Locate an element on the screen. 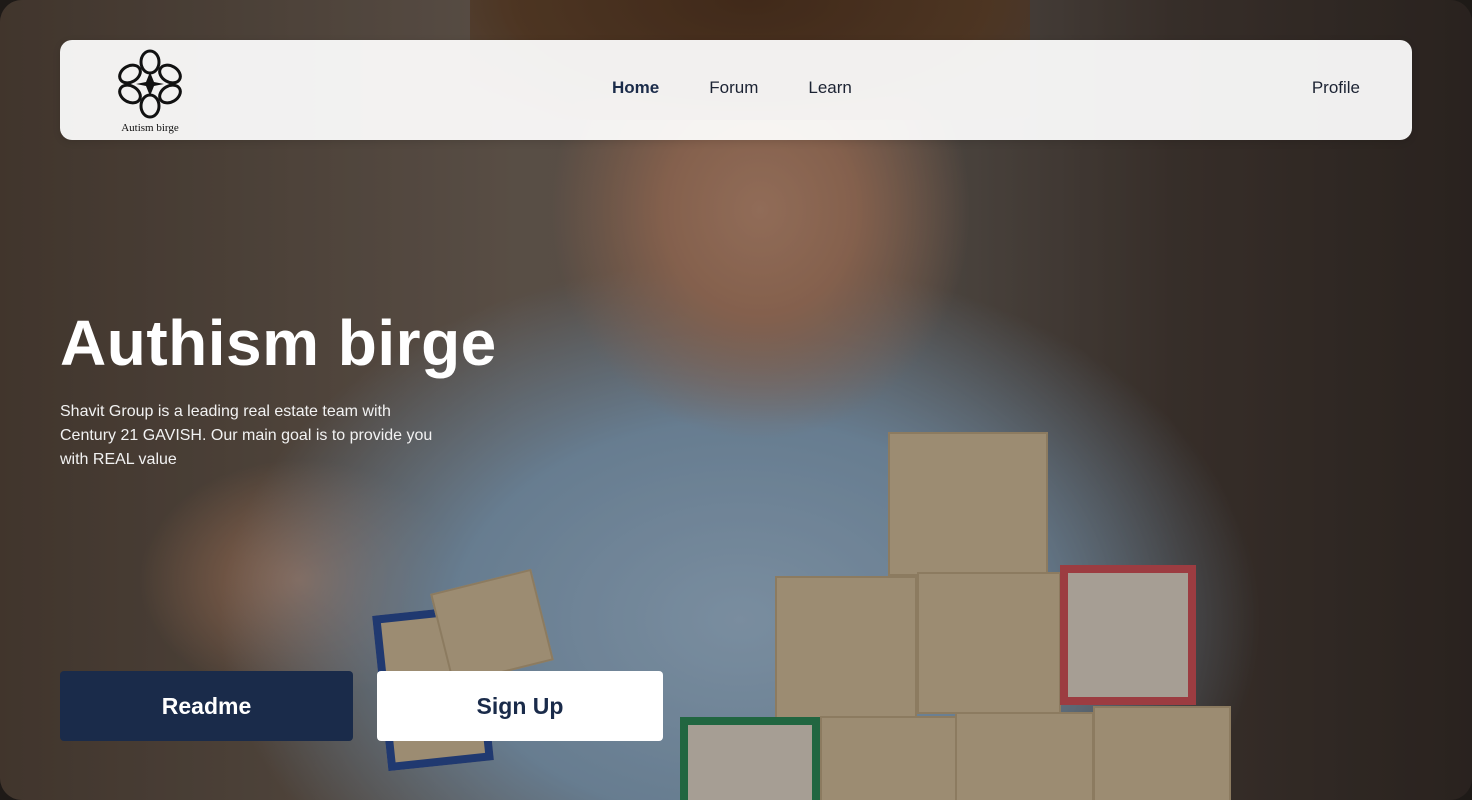 This screenshot has height=800, width=1472. hero-title: Authism birge is located at coordinates (278, 343).